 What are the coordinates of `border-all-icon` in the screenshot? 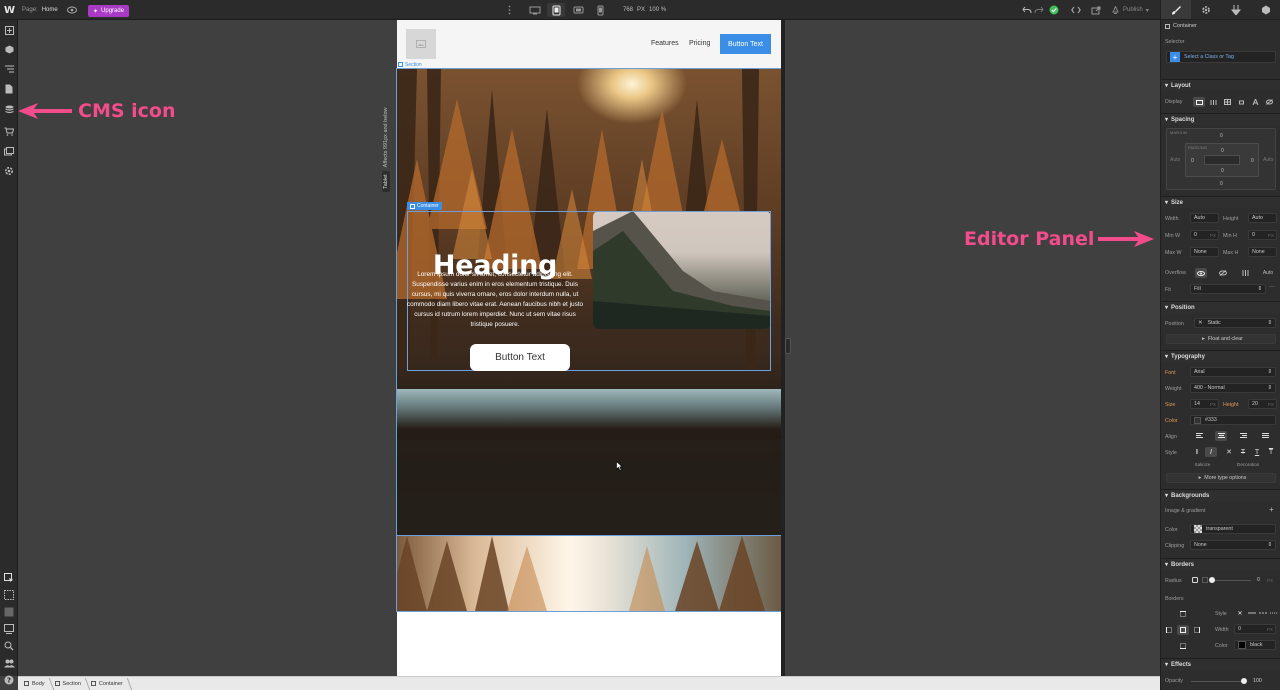 It's located at (1183, 630).